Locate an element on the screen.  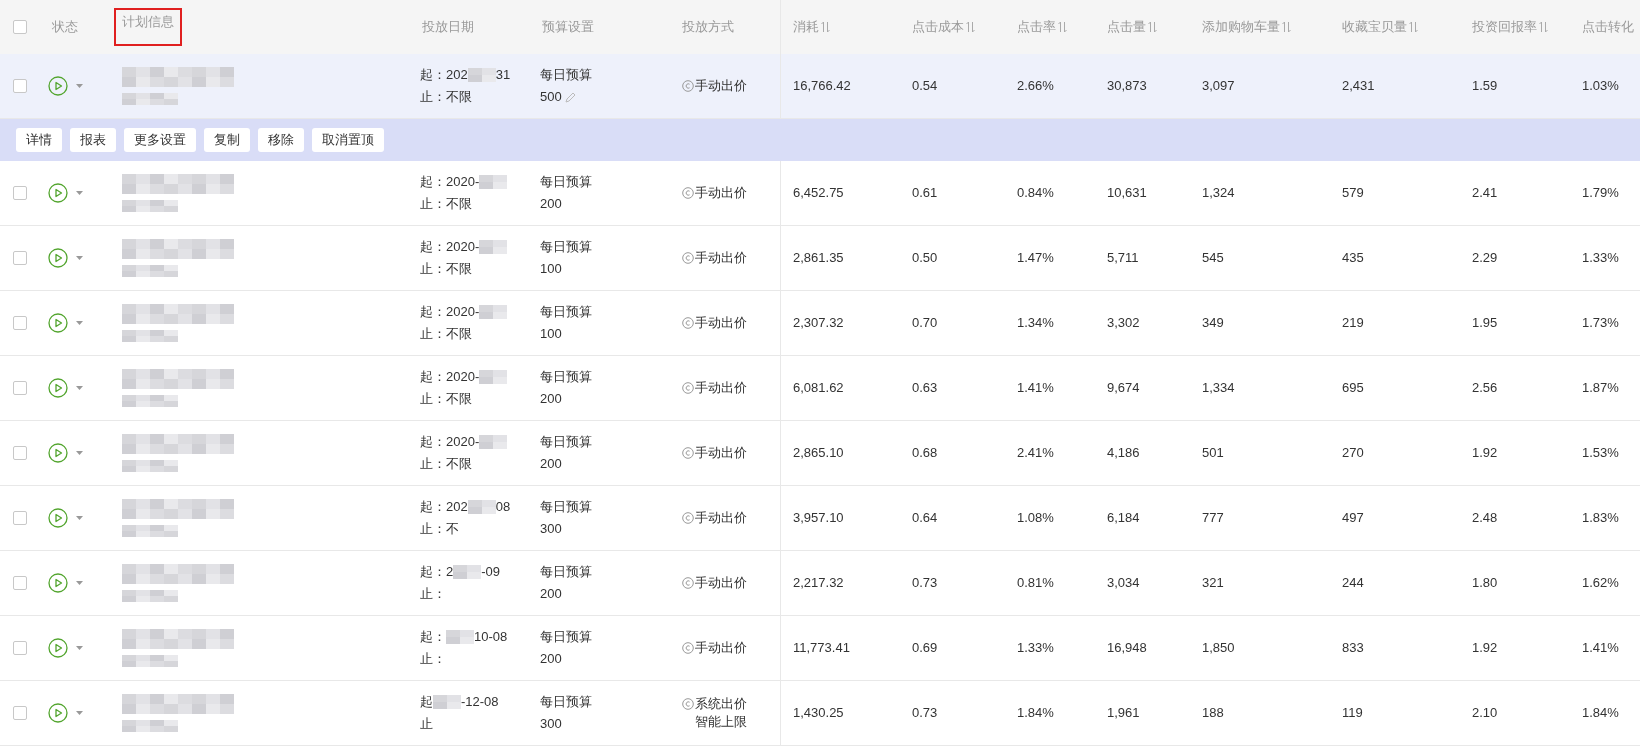
table-cell-text: 2.66% is located at coordinates (1035, 86).